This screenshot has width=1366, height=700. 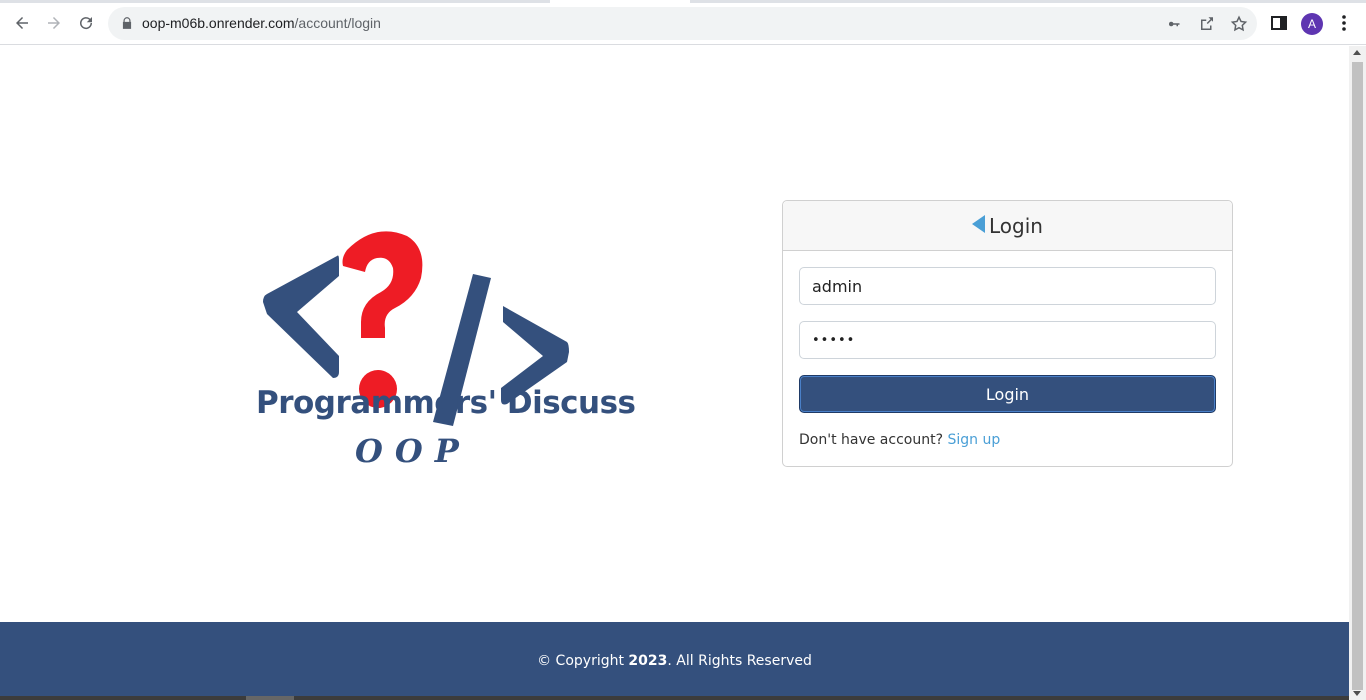 What do you see at coordinates (382, 284) in the screenshot?
I see `question-mark-shape` at bounding box center [382, 284].